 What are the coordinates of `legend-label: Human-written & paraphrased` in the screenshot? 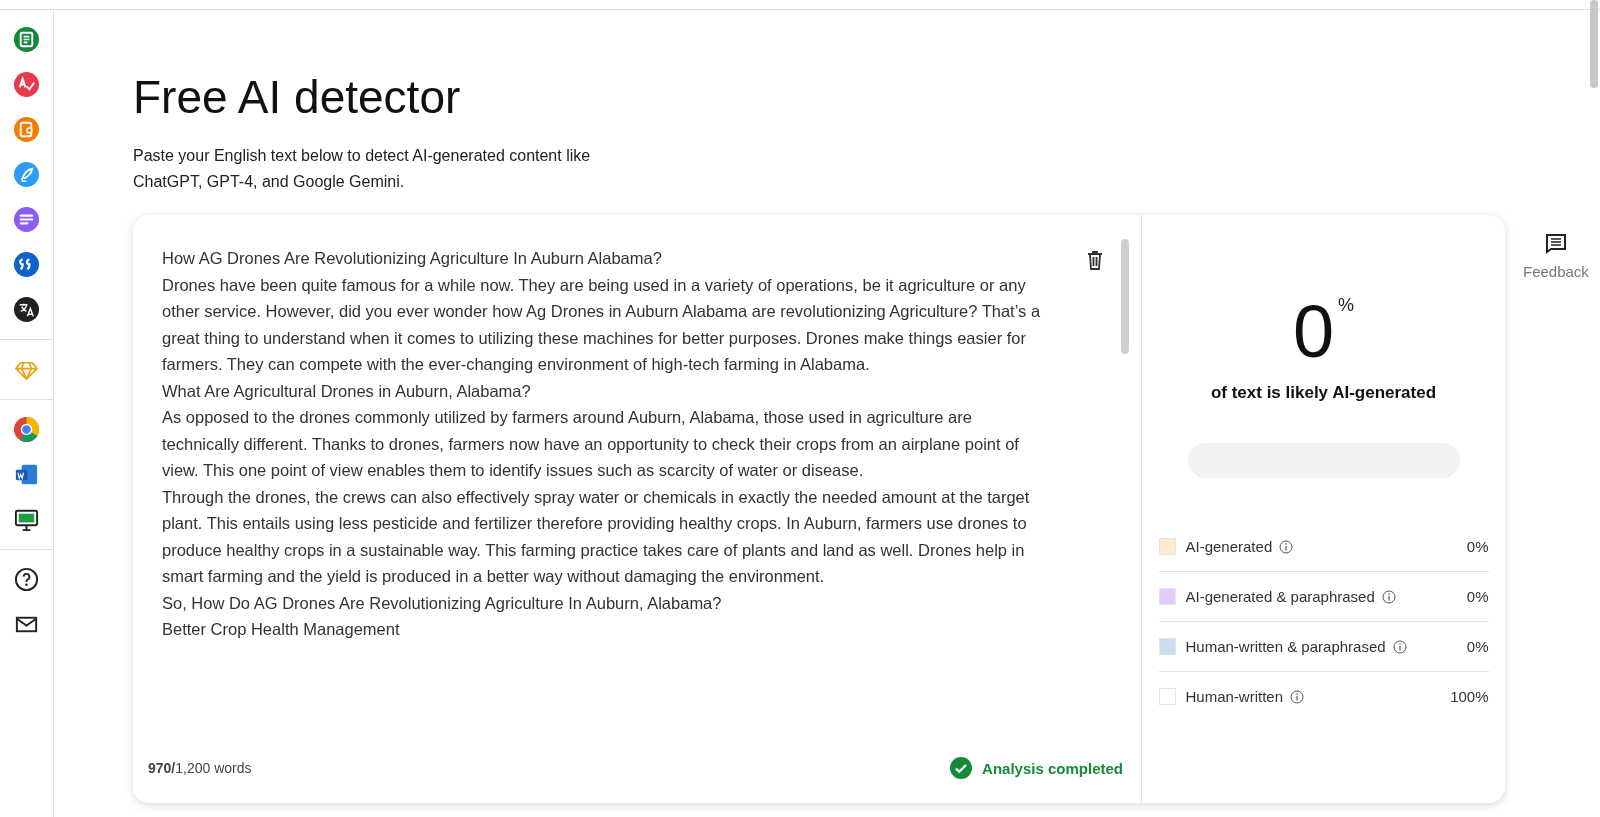 It's located at (1285, 647).